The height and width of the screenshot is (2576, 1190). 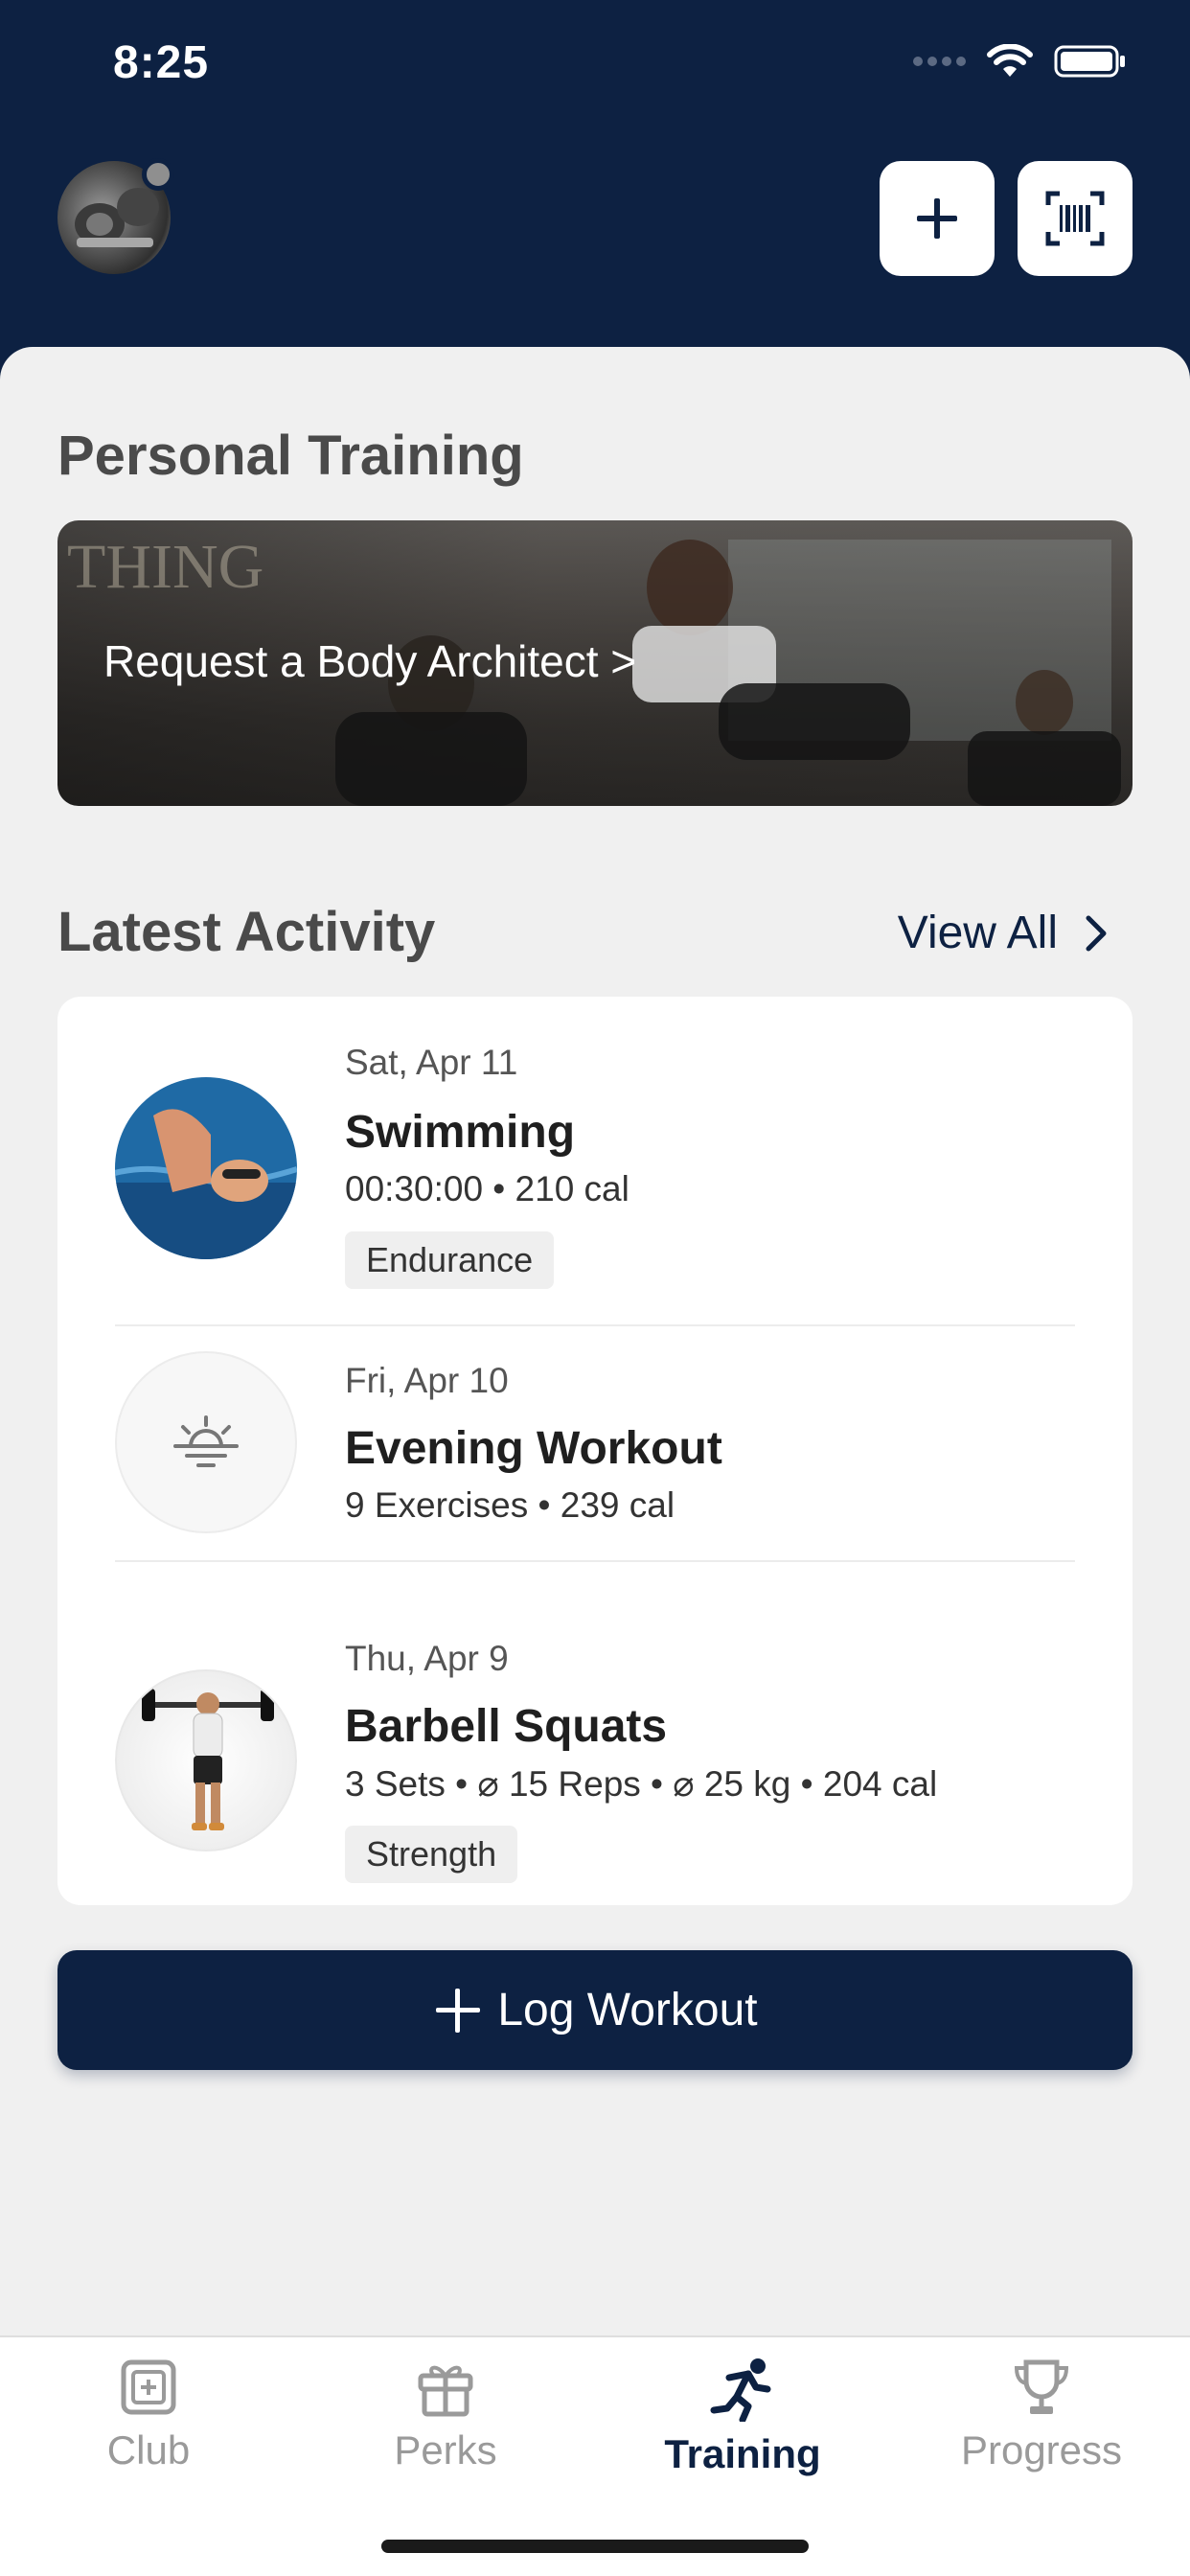 What do you see at coordinates (741, 2390) in the screenshot?
I see `running-icon` at bounding box center [741, 2390].